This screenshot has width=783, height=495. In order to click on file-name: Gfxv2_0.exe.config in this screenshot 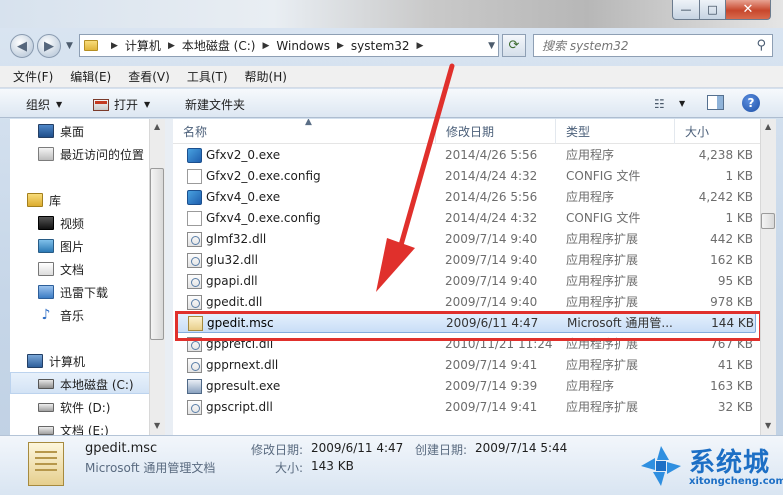, I will do `click(263, 176)`.